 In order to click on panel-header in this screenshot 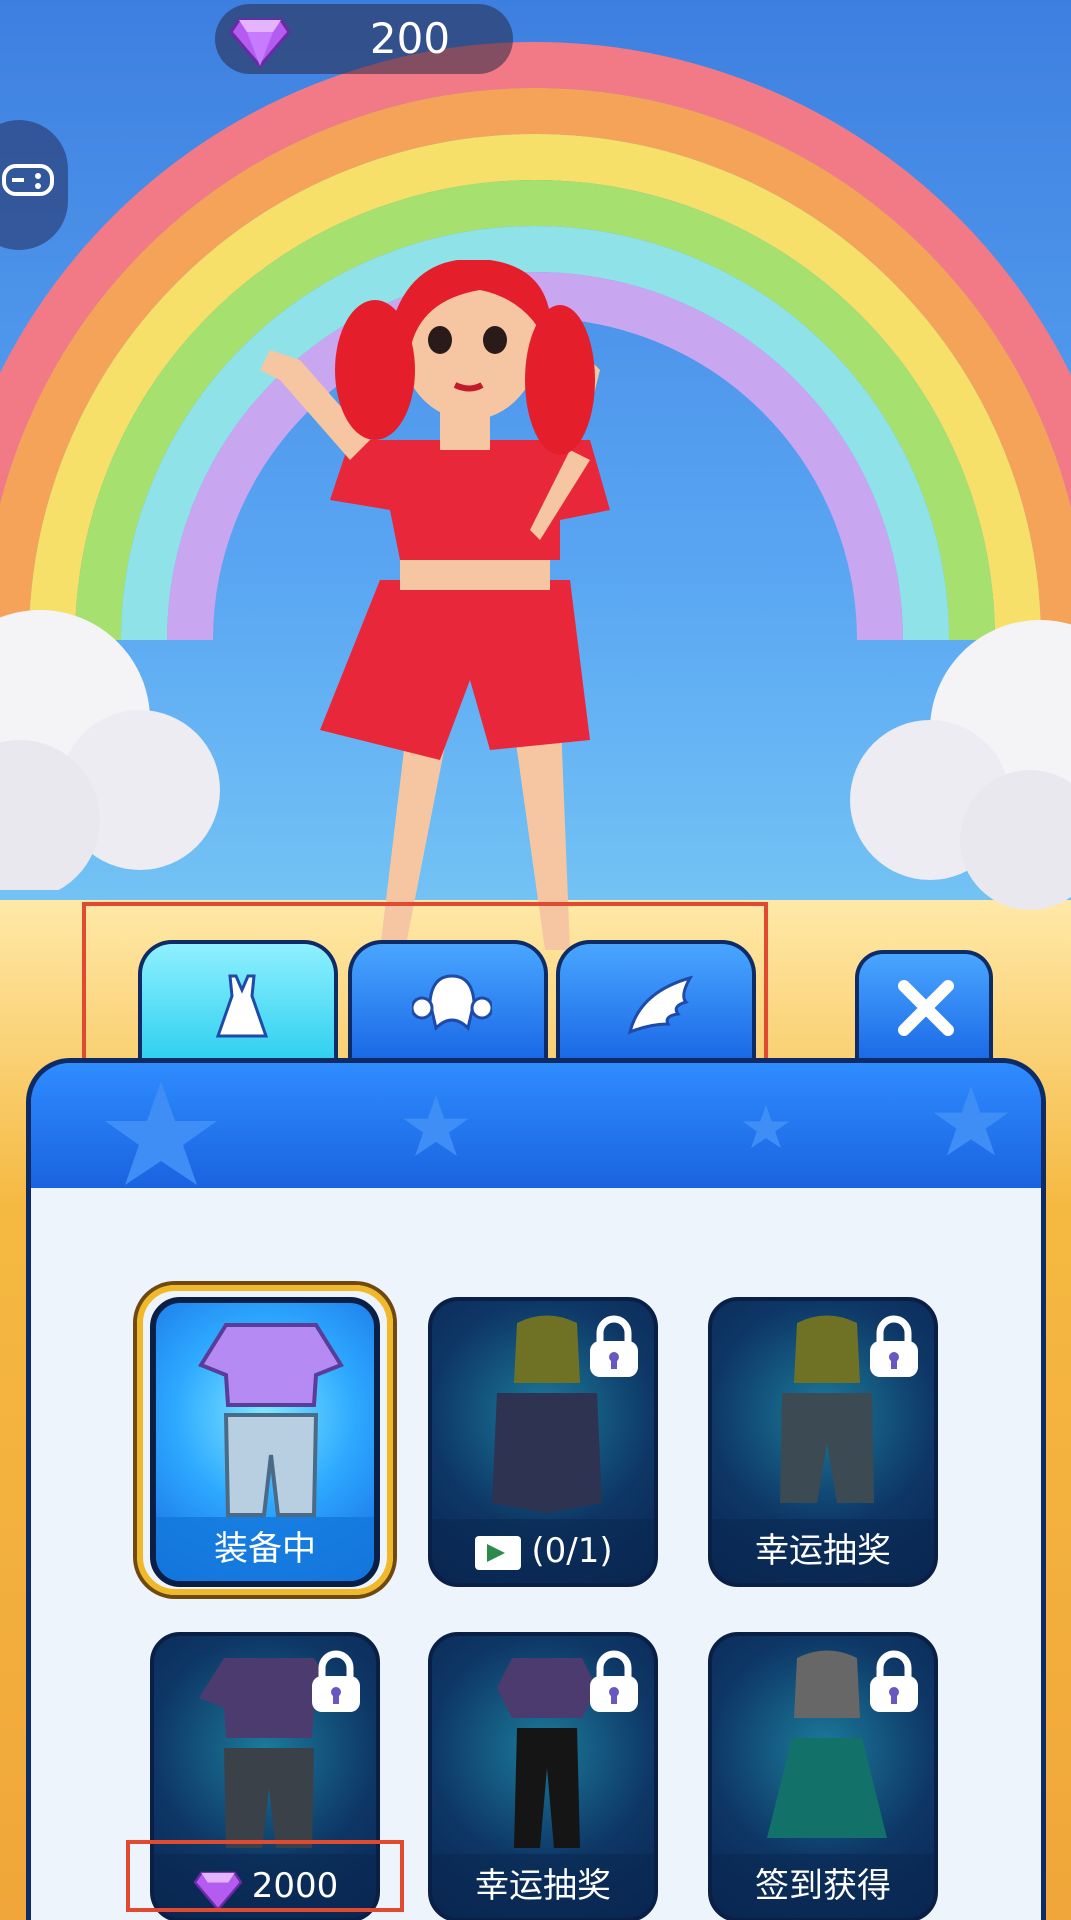, I will do `click(536, 1125)`.